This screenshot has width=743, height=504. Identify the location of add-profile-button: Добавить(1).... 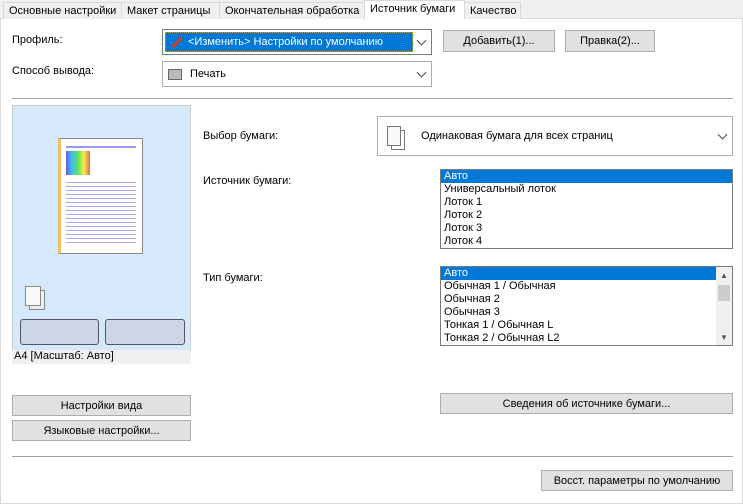
(499, 41).